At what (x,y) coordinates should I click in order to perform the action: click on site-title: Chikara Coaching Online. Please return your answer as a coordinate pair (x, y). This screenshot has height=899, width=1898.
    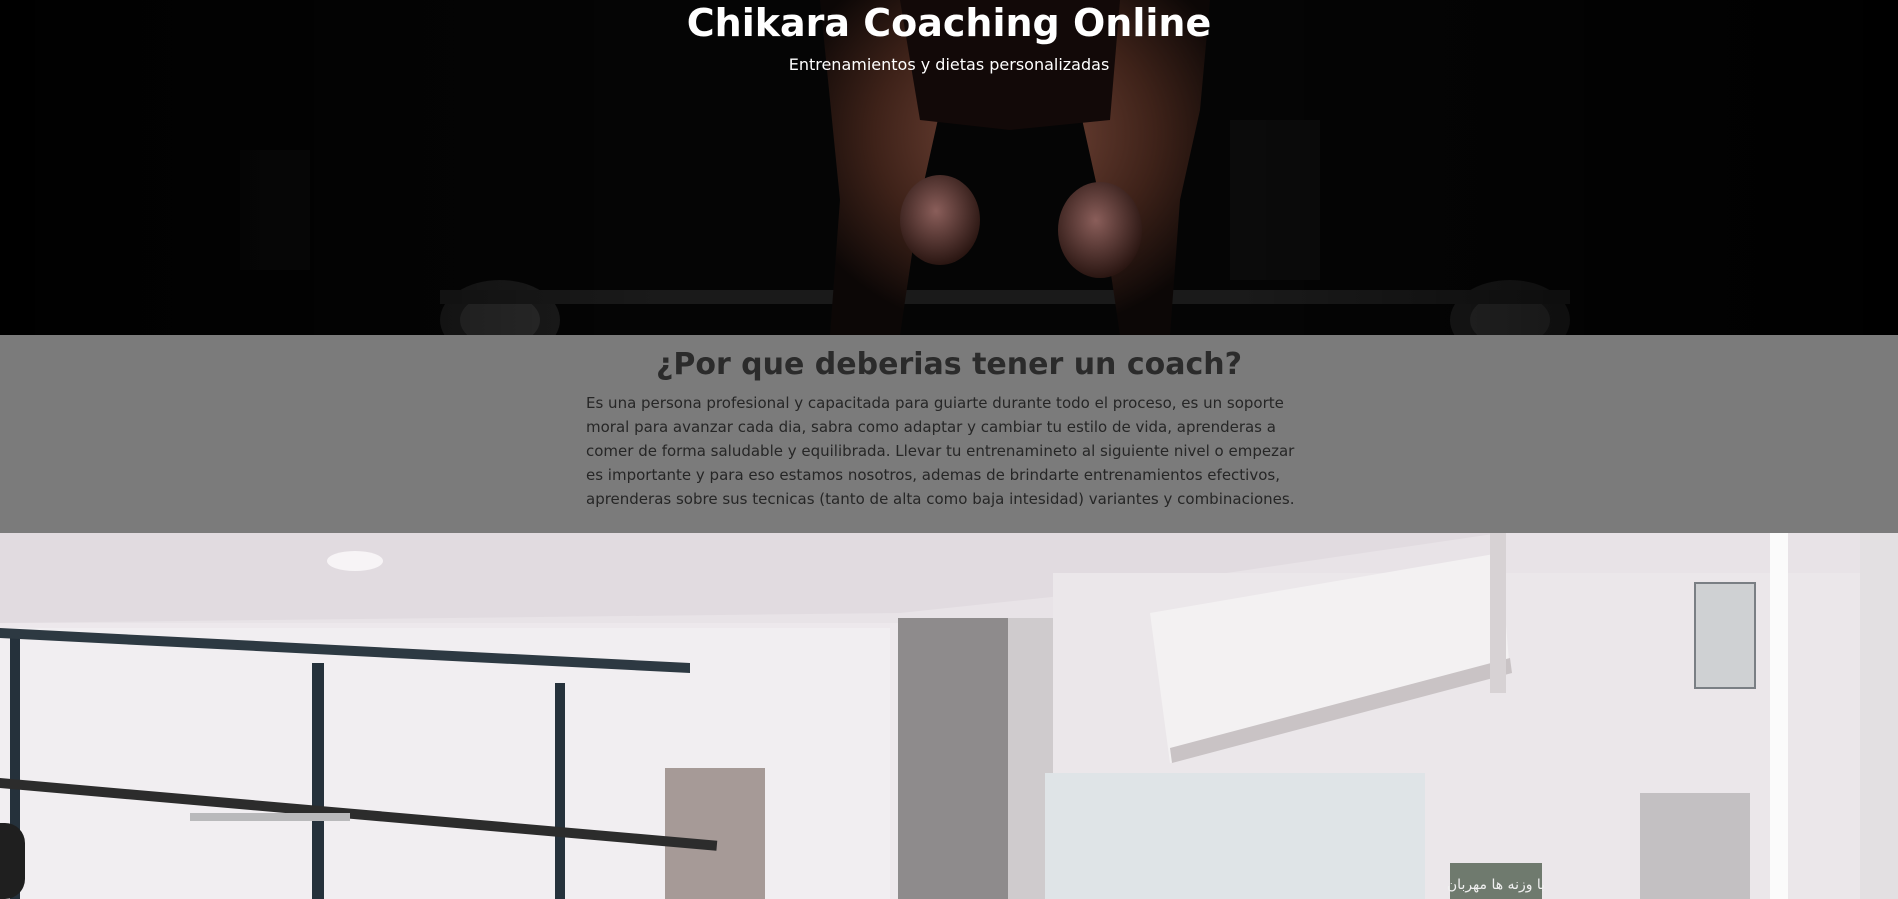
    Looking at the image, I should click on (949, 23).